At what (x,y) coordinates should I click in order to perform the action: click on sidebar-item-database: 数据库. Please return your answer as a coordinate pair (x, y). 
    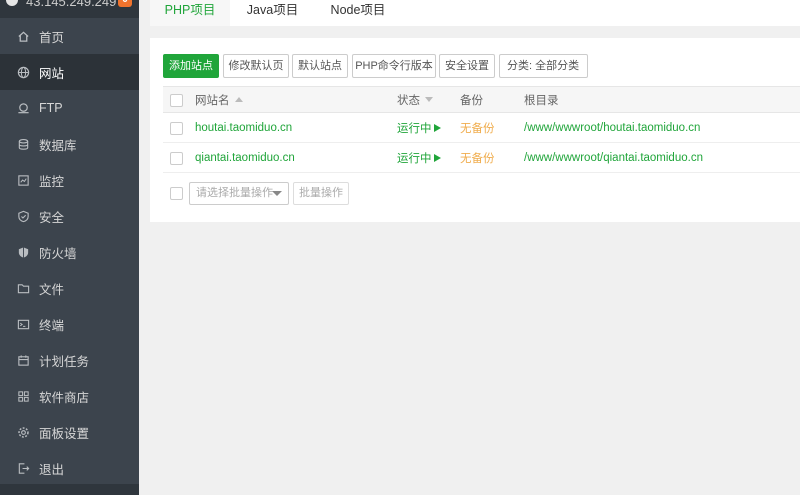
    Looking at the image, I should click on (69, 144).